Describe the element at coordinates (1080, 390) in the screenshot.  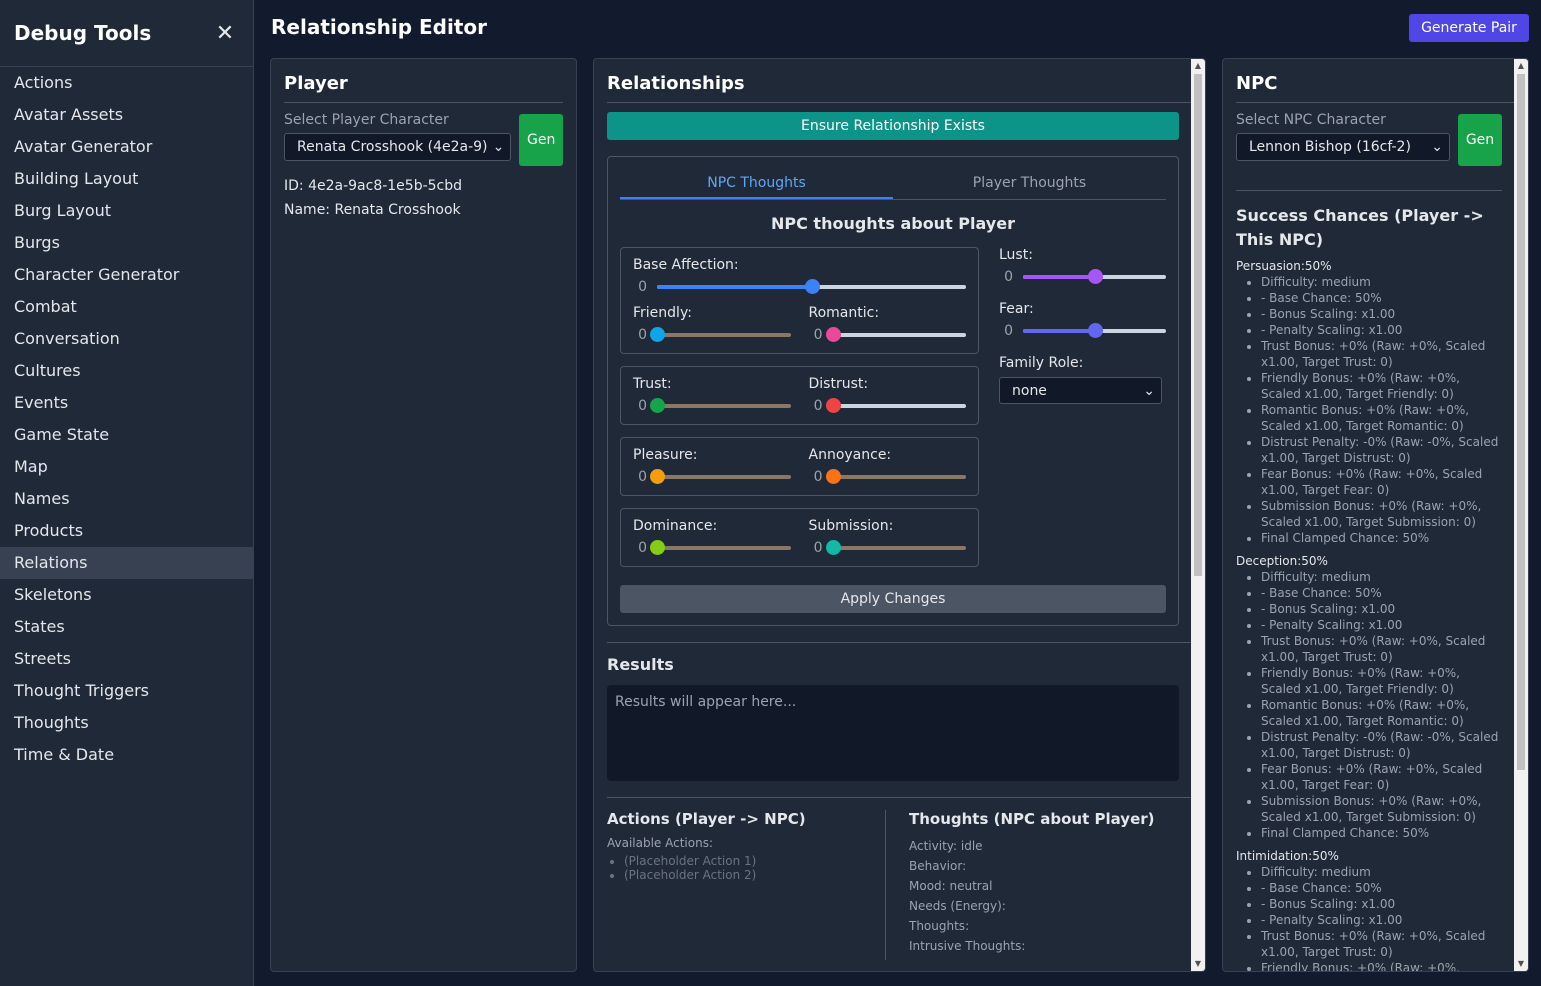
I see `family-role-select: none ⌄` at that location.